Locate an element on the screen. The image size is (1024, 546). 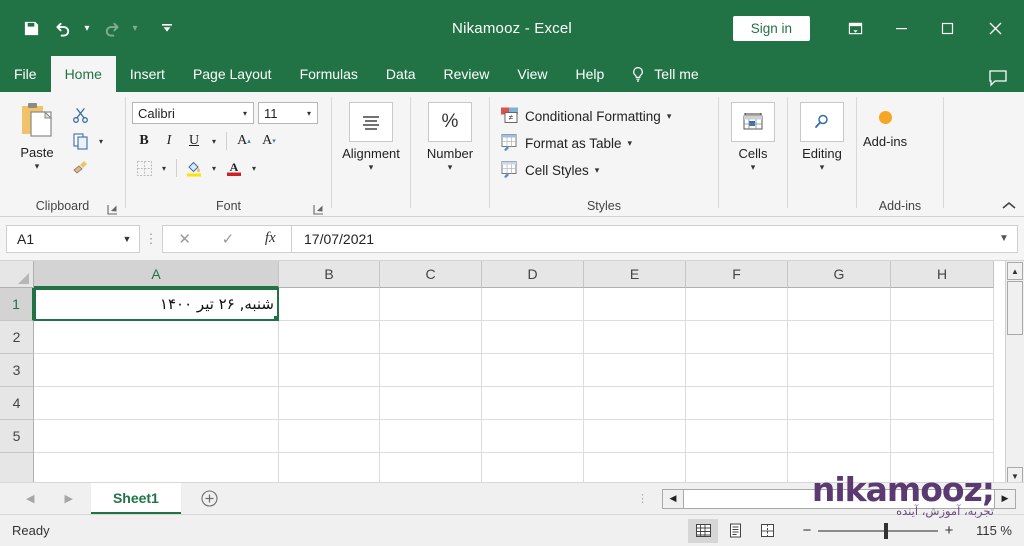
tab-data: Data is located at coordinates (401, 74).